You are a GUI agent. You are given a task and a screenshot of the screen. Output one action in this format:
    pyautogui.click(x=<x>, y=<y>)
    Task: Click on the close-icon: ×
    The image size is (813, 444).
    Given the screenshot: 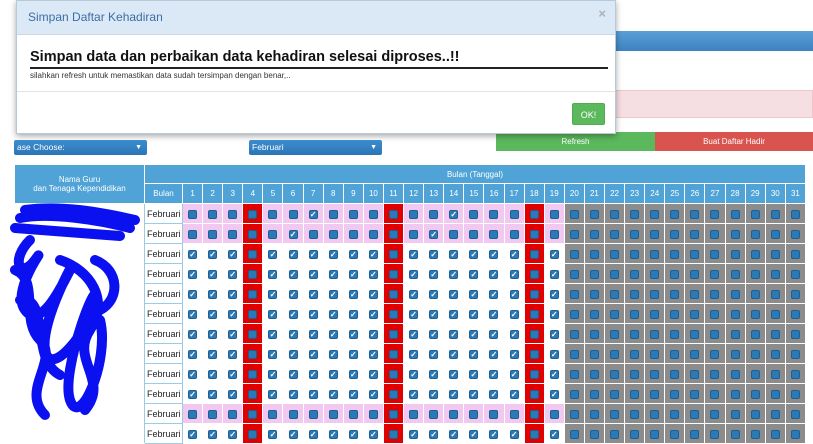 What is the action you would take?
    pyautogui.click(x=602, y=13)
    